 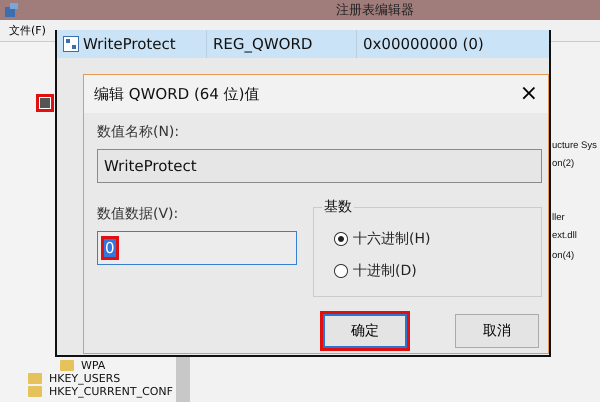 What do you see at coordinates (319, 166) in the screenshot?
I see `value-name-field: WriteProtect` at bounding box center [319, 166].